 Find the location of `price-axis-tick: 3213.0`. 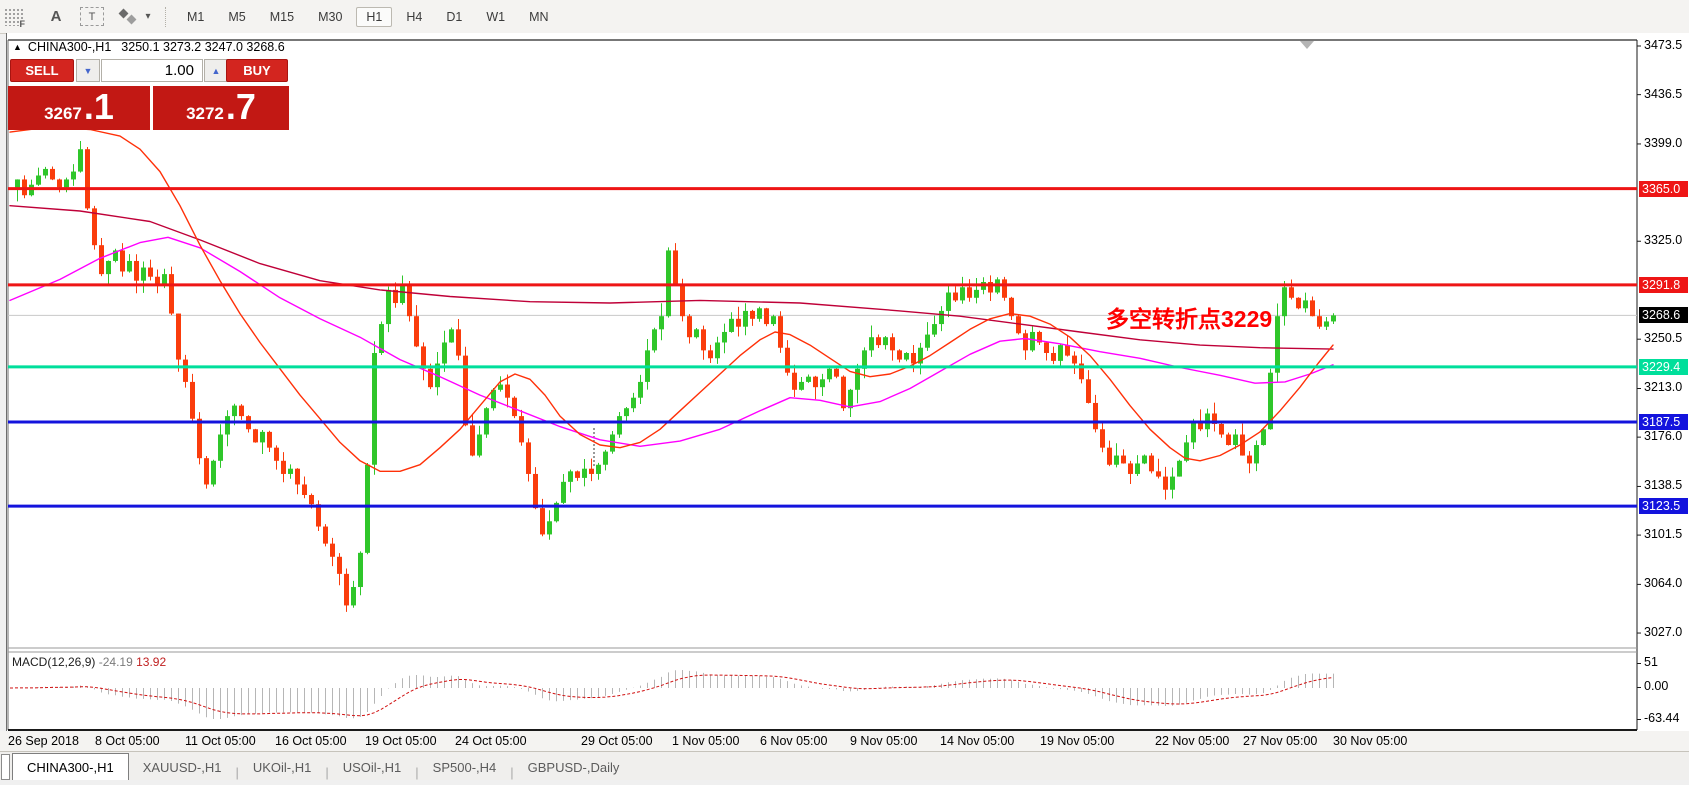

price-axis-tick: 3213.0 is located at coordinates (1663, 387).